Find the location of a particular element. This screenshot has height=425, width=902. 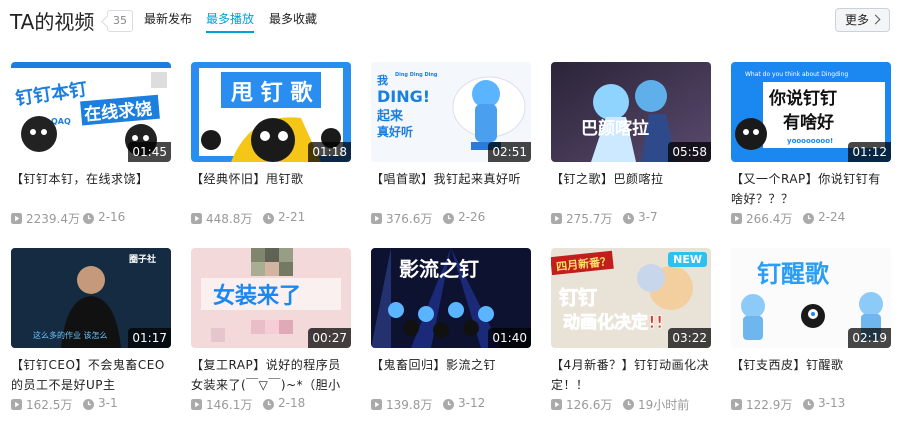

video-thumbnail: 钉醒歌 02:19 is located at coordinates (811, 298).